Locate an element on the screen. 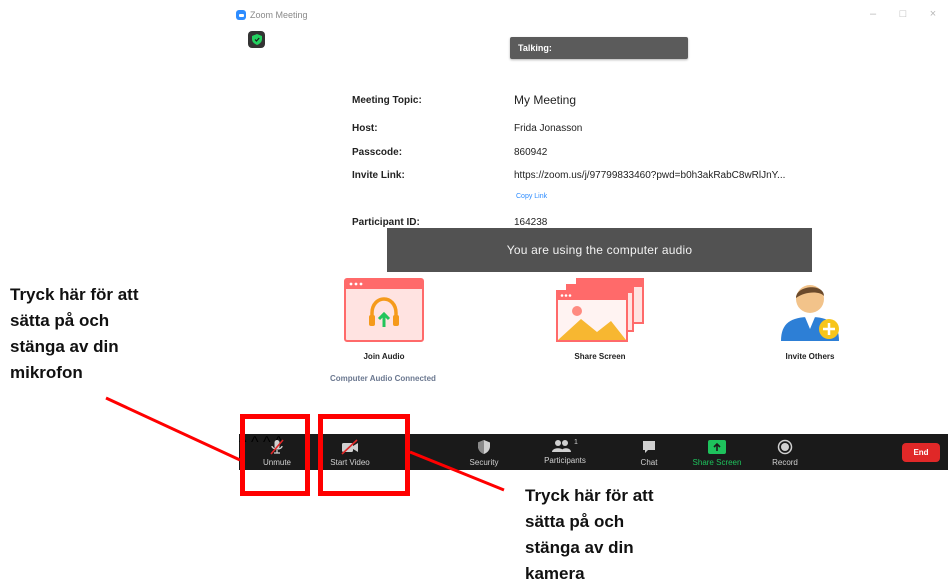 The image size is (948, 586). mic-callout-line: Tryck här för att is located at coordinates (74, 294).